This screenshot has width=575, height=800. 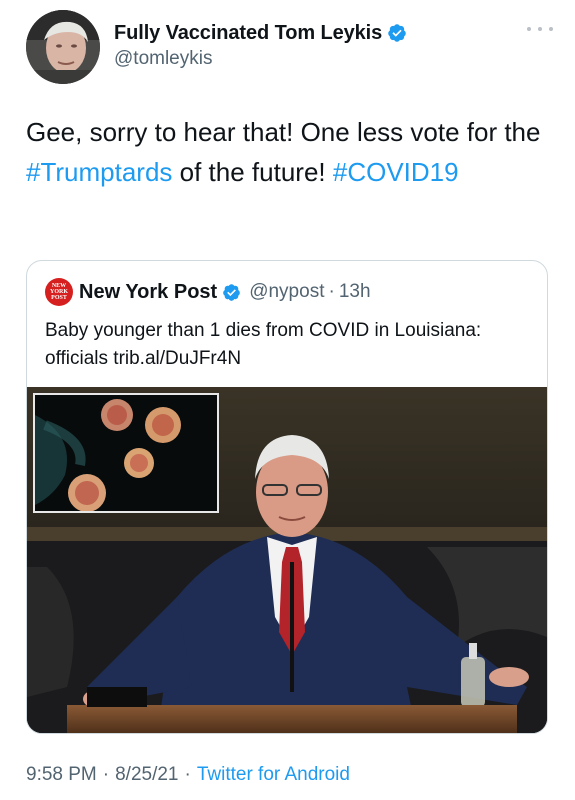 What do you see at coordinates (146, 775) in the screenshot?
I see `tweet-date: 8/25/21` at bounding box center [146, 775].